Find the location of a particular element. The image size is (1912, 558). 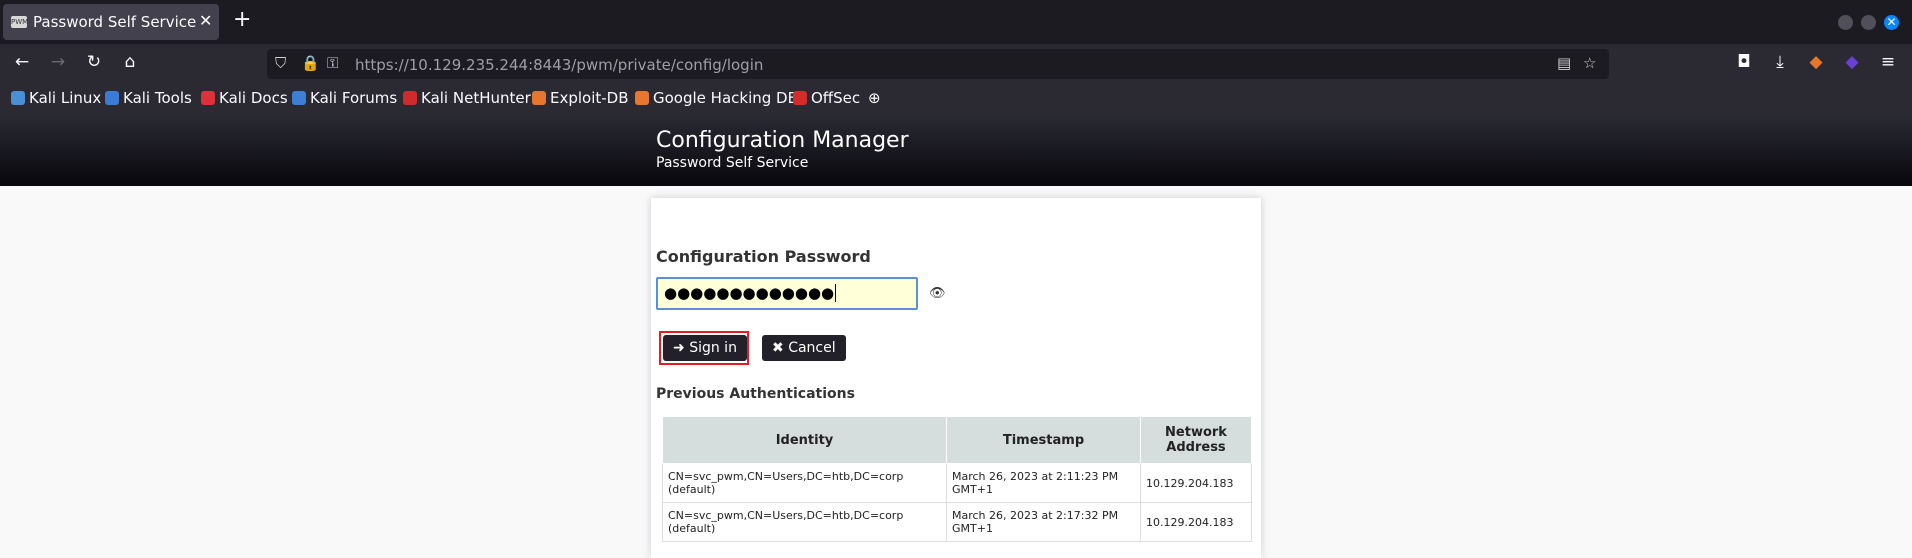

url-path: :8443/pwm/private/config/login is located at coordinates (646, 65).